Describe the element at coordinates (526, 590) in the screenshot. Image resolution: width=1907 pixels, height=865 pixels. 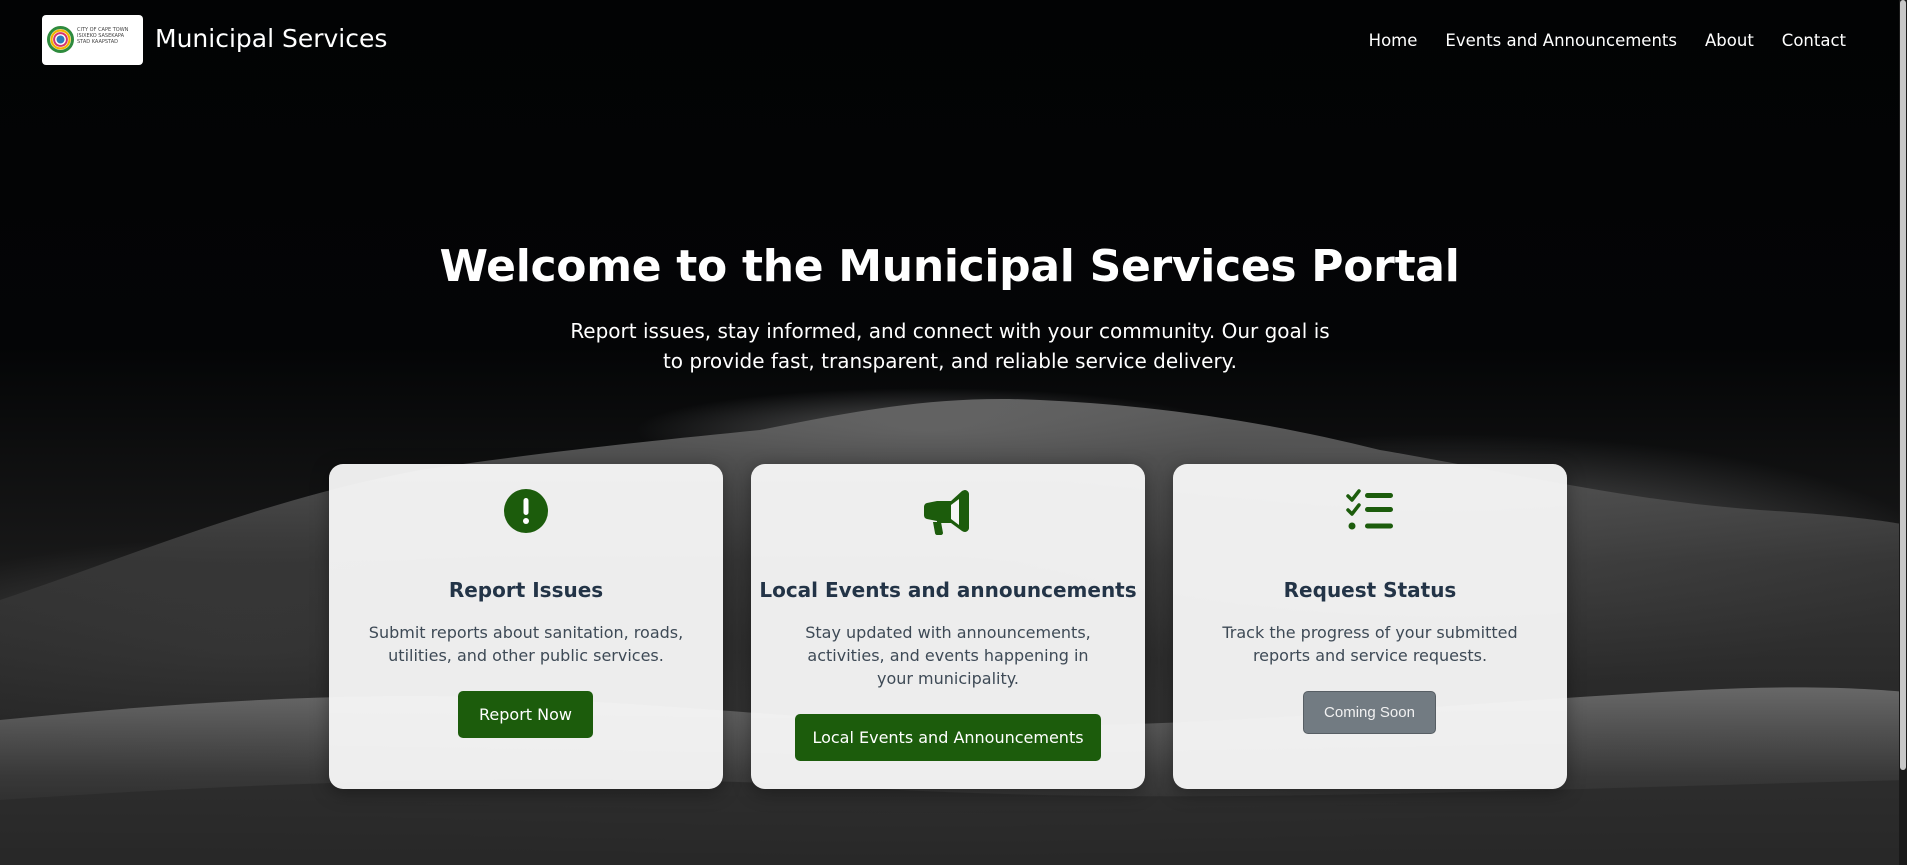
I see `card-title: Report Issues` at that location.